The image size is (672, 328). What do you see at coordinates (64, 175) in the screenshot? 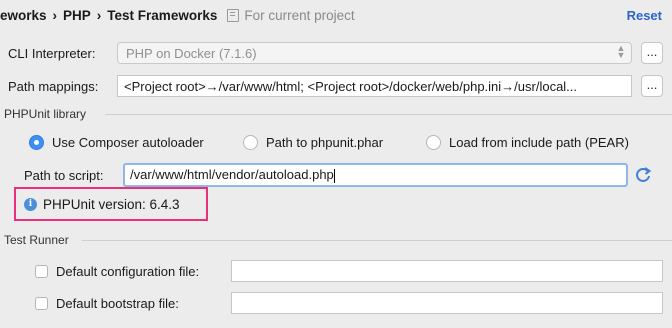
I see `path-to-script-label: Path to script:` at bounding box center [64, 175].